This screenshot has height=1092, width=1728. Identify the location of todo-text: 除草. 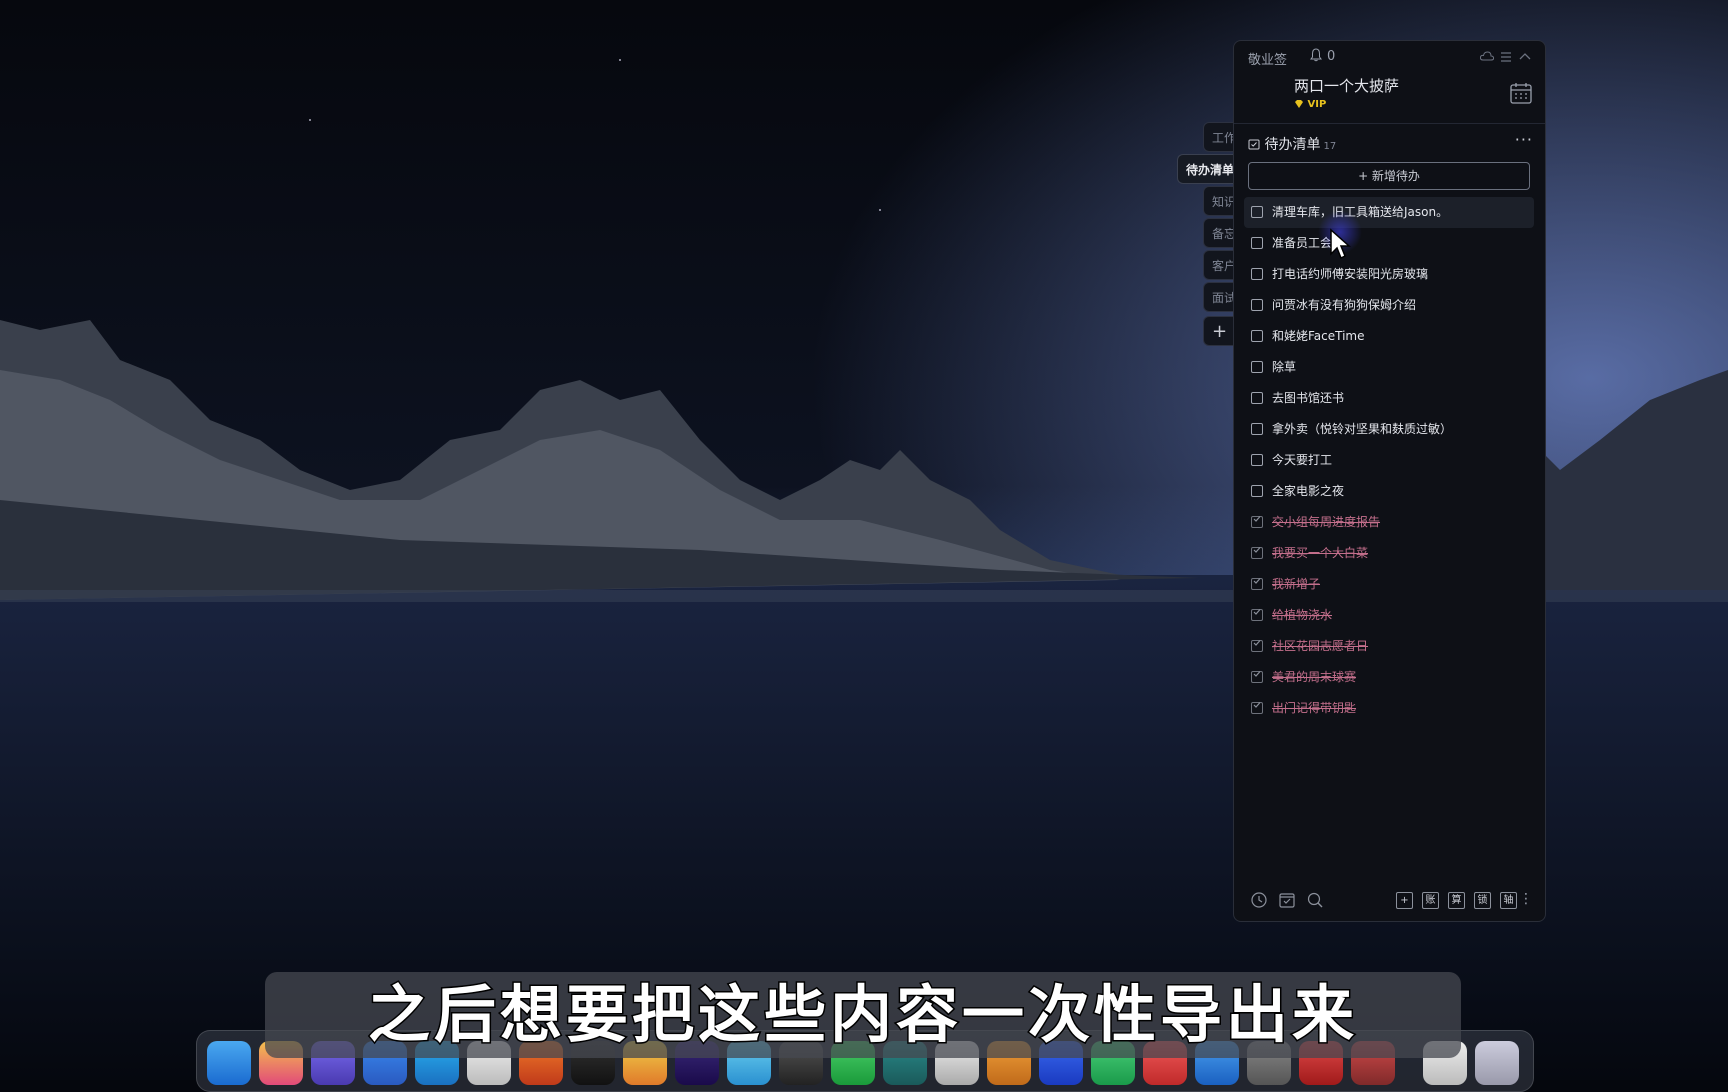
(1284, 367).